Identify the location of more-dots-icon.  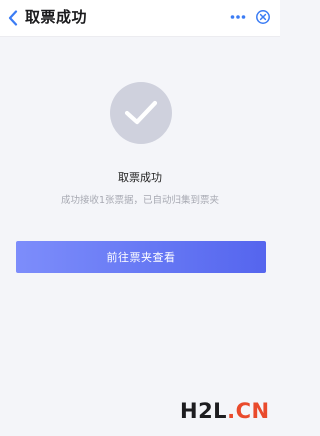
(238, 17).